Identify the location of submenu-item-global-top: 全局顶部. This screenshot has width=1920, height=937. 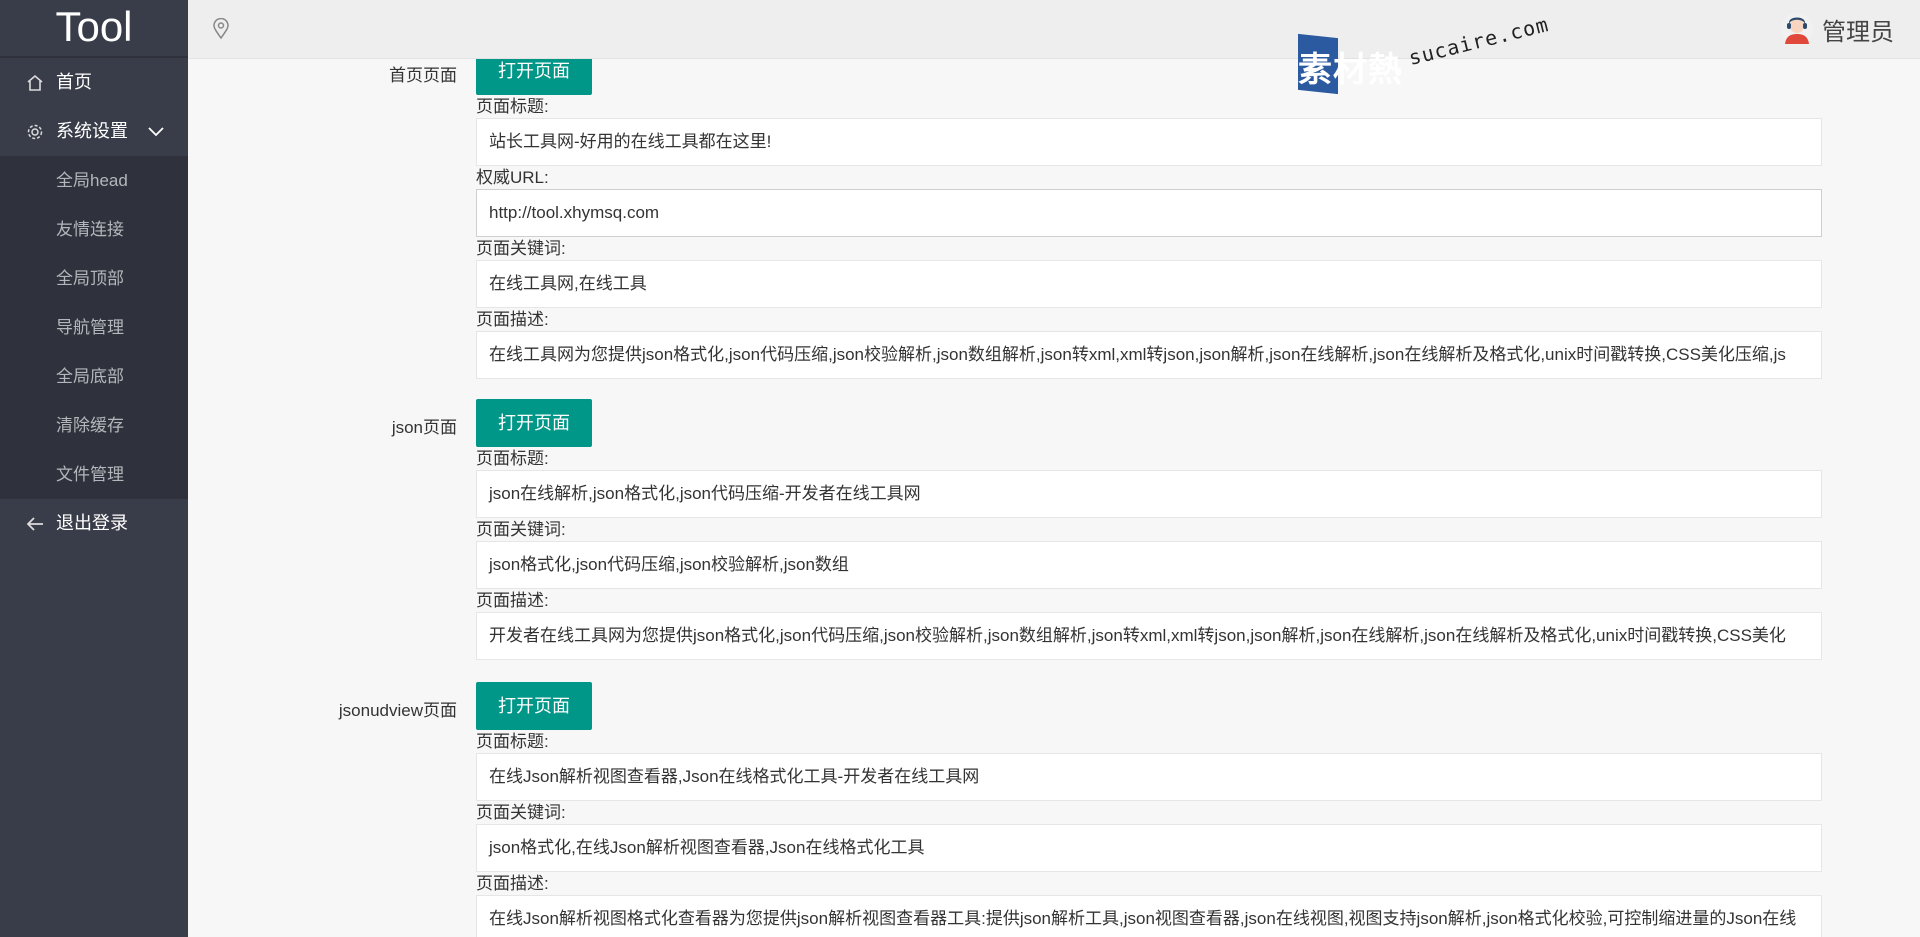
(94, 278).